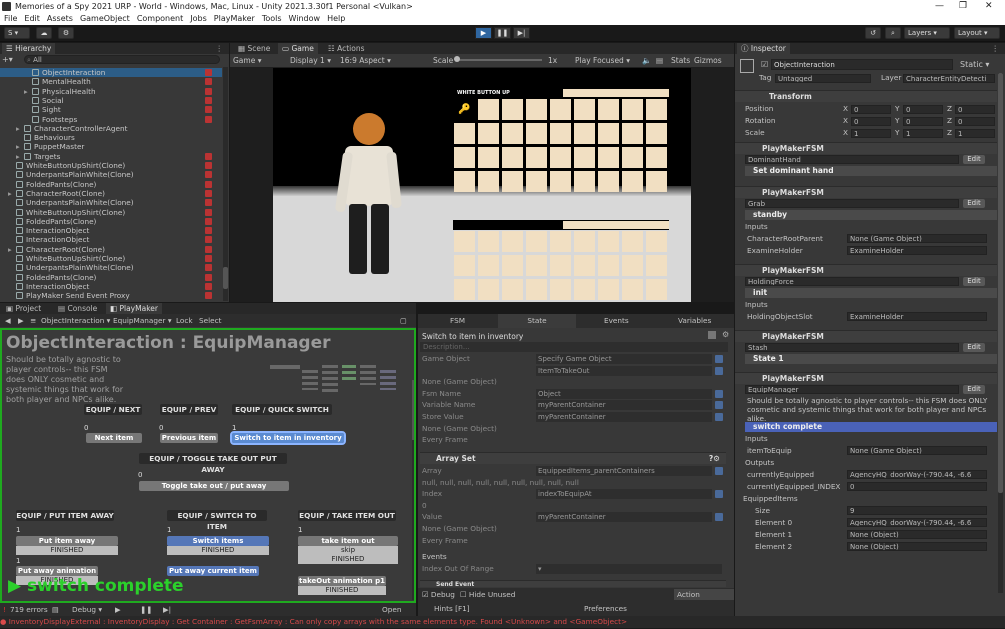 The width and height of the screenshot is (1005, 629). Describe the element at coordinates (75, 320) in the screenshot. I see `gameobject-dropdown: ObjectInteraction ▾` at that location.